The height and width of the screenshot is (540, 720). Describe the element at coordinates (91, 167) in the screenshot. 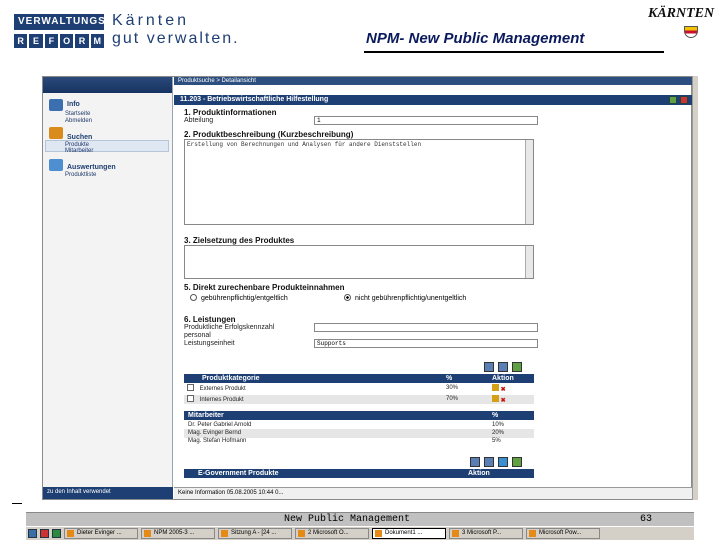

I see `sidebar-section-auswertungen: Auswertungen` at that location.